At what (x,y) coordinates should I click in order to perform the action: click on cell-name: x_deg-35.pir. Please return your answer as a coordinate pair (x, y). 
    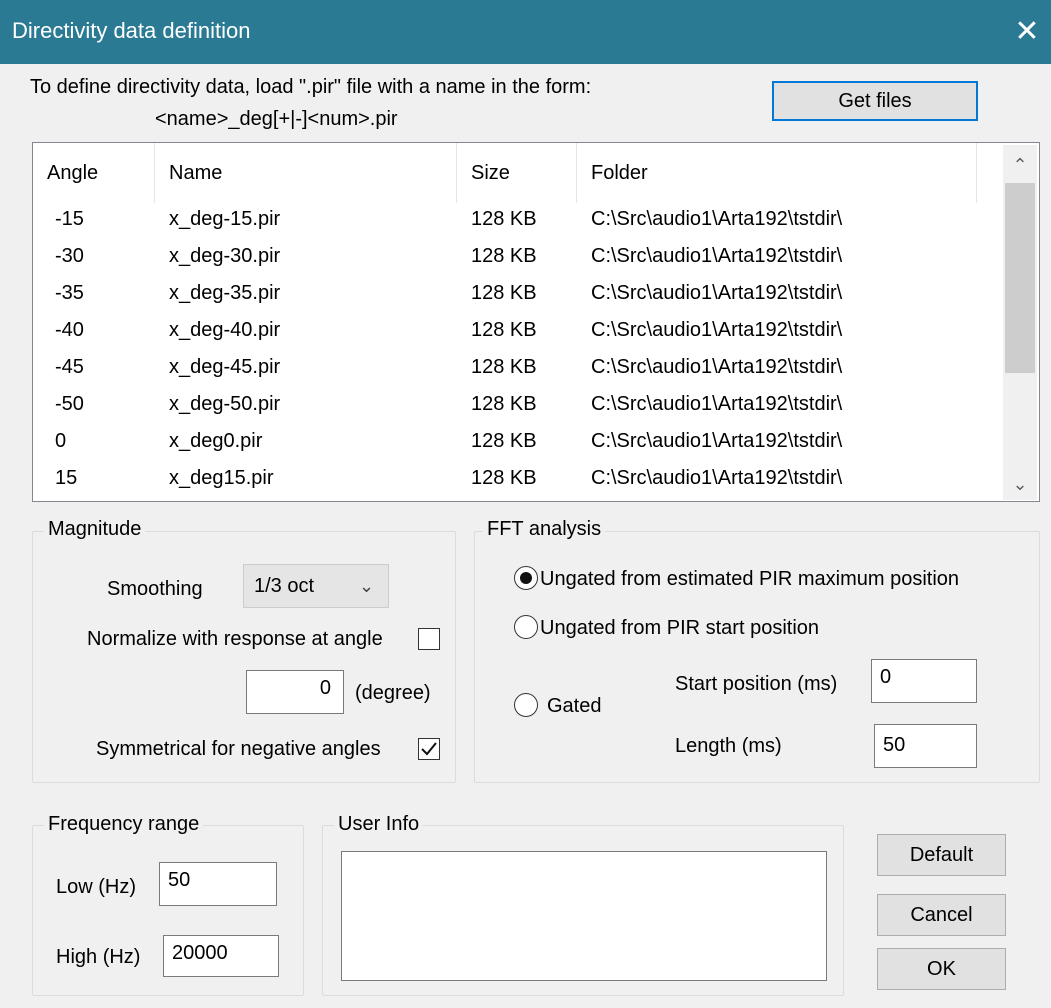
    Looking at the image, I should click on (225, 293).